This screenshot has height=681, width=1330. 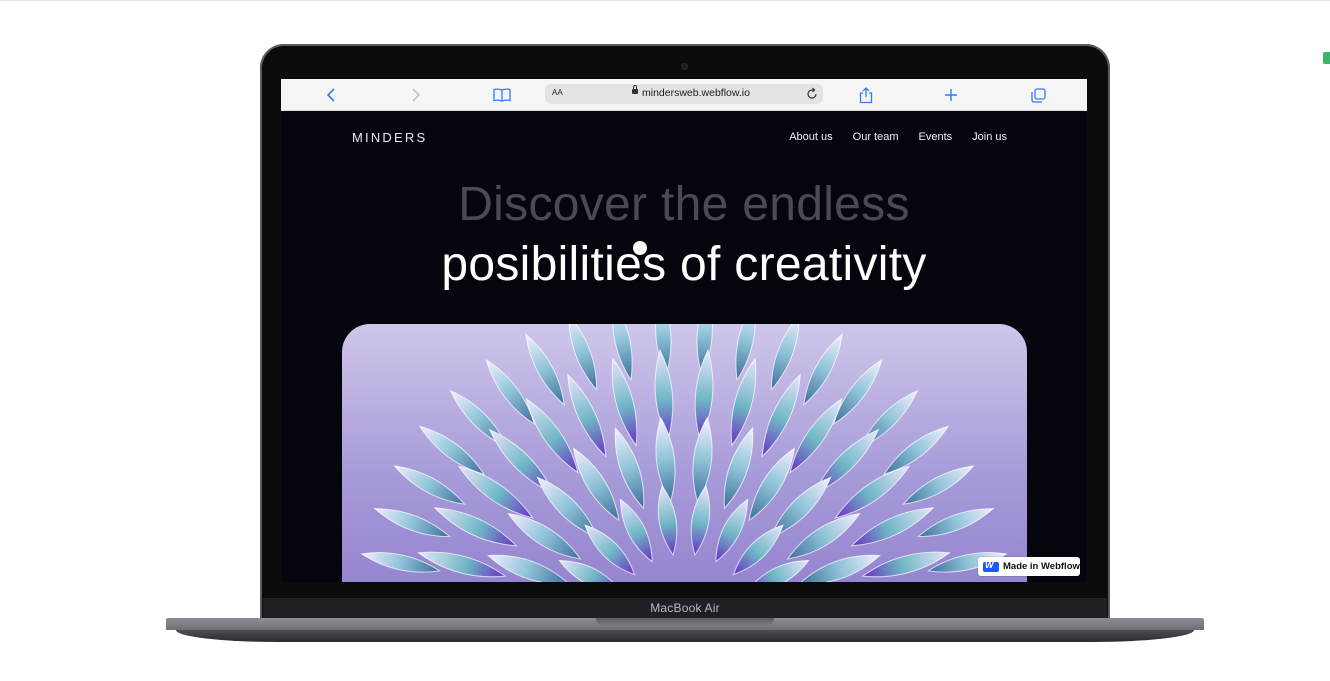 What do you see at coordinates (389, 137) in the screenshot?
I see `site-logo: MINDERS` at bounding box center [389, 137].